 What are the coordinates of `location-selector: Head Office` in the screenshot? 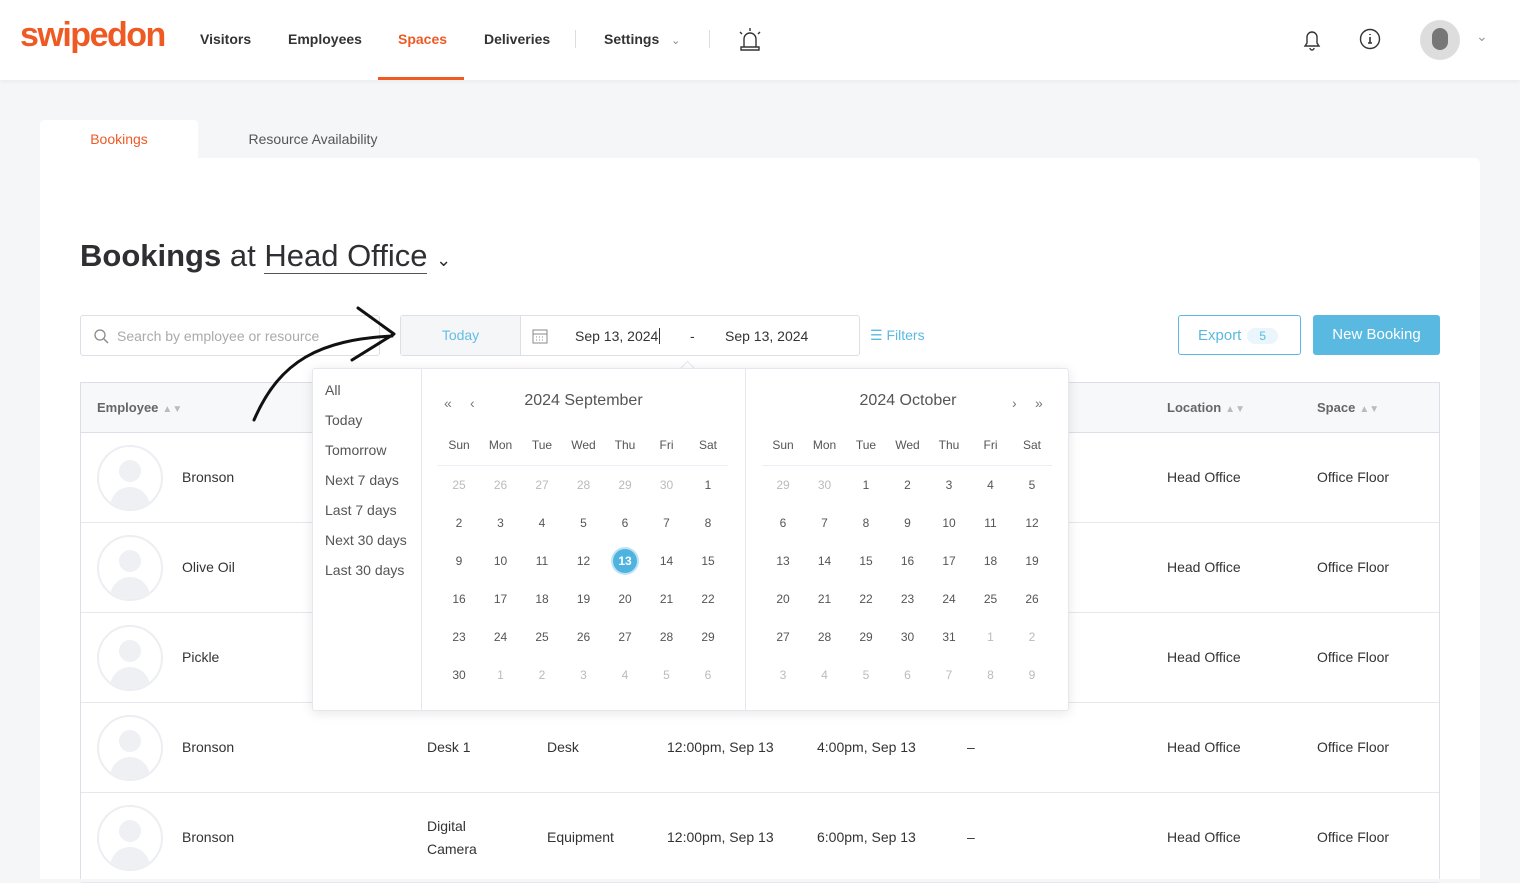 It's located at (346, 256).